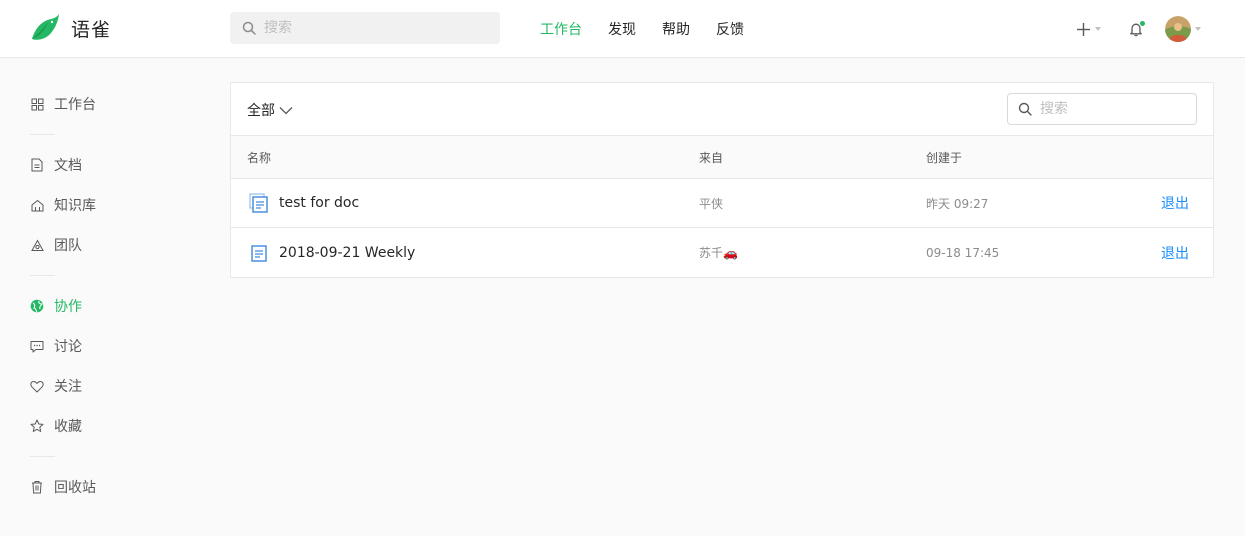  What do you see at coordinates (711, 253) in the screenshot?
I see `owner-name: 苏千` at bounding box center [711, 253].